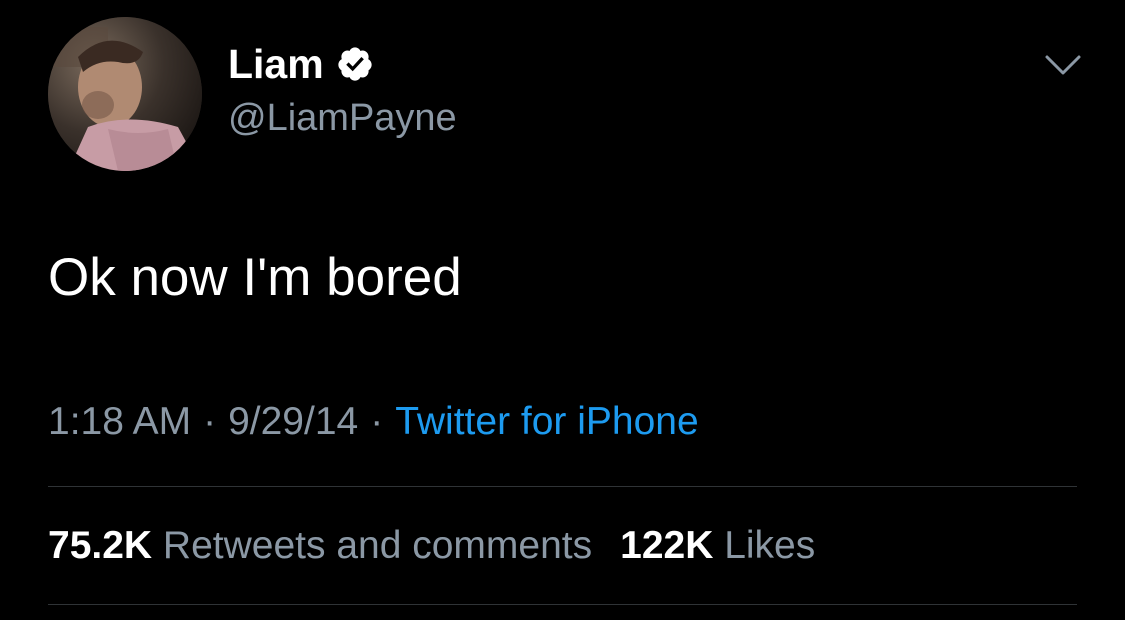  What do you see at coordinates (120, 421) in the screenshot?
I see `tweet-time: 1:18 AM` at bounding box center [120, 421].